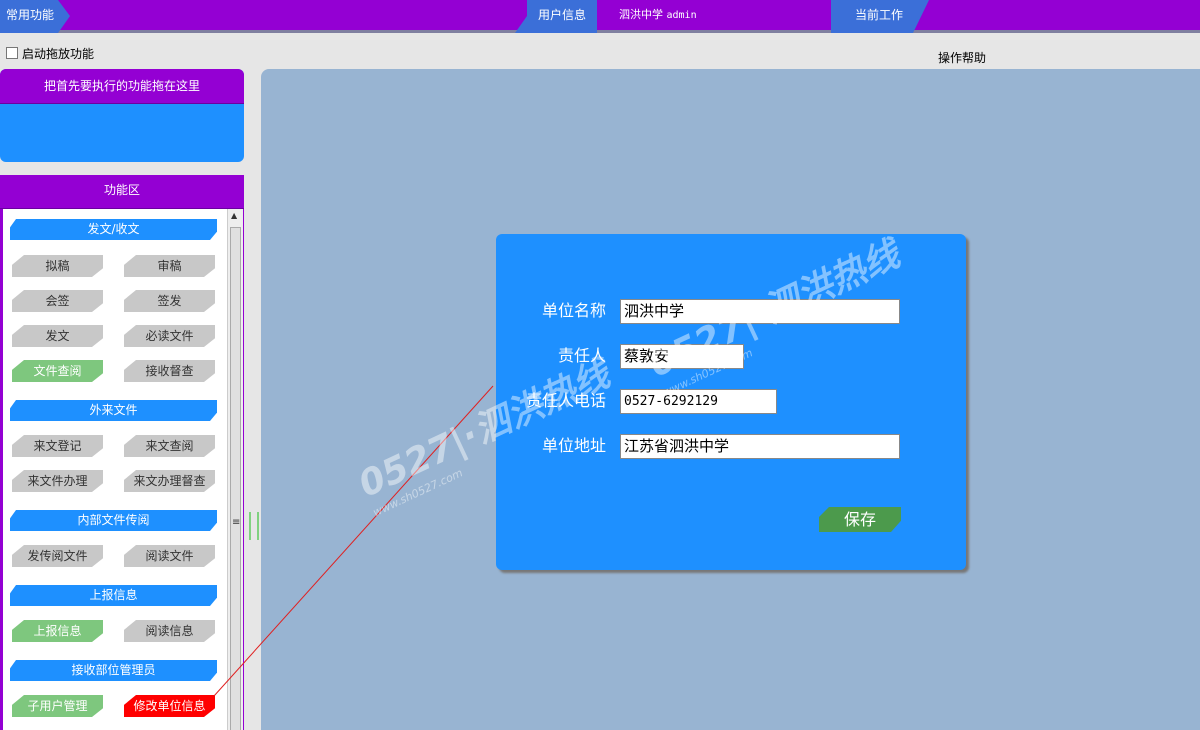 Image resolution: width=1200 pixels, height=730 pixels. What do you see at coordinates (581, 355) in the screenshot?
I see `person-label: 责任人` at bounding box center [581, 355].